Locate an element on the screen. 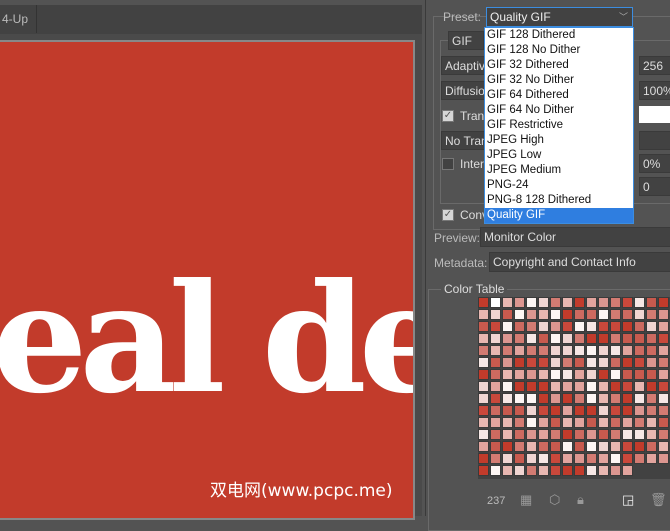 Image resolution: width=670 pixels, height=531 pixels. preset-option: PNG-8 128 Dithered is located at coordinates (559, 200).